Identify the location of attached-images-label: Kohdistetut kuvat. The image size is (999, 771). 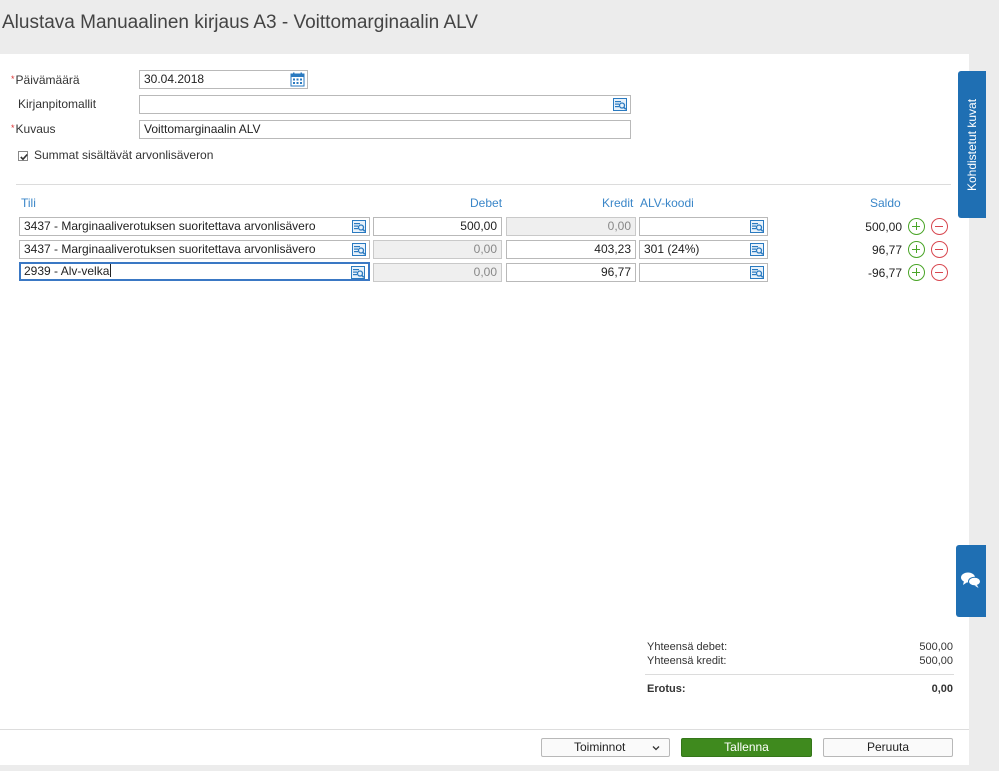
(972, 144).